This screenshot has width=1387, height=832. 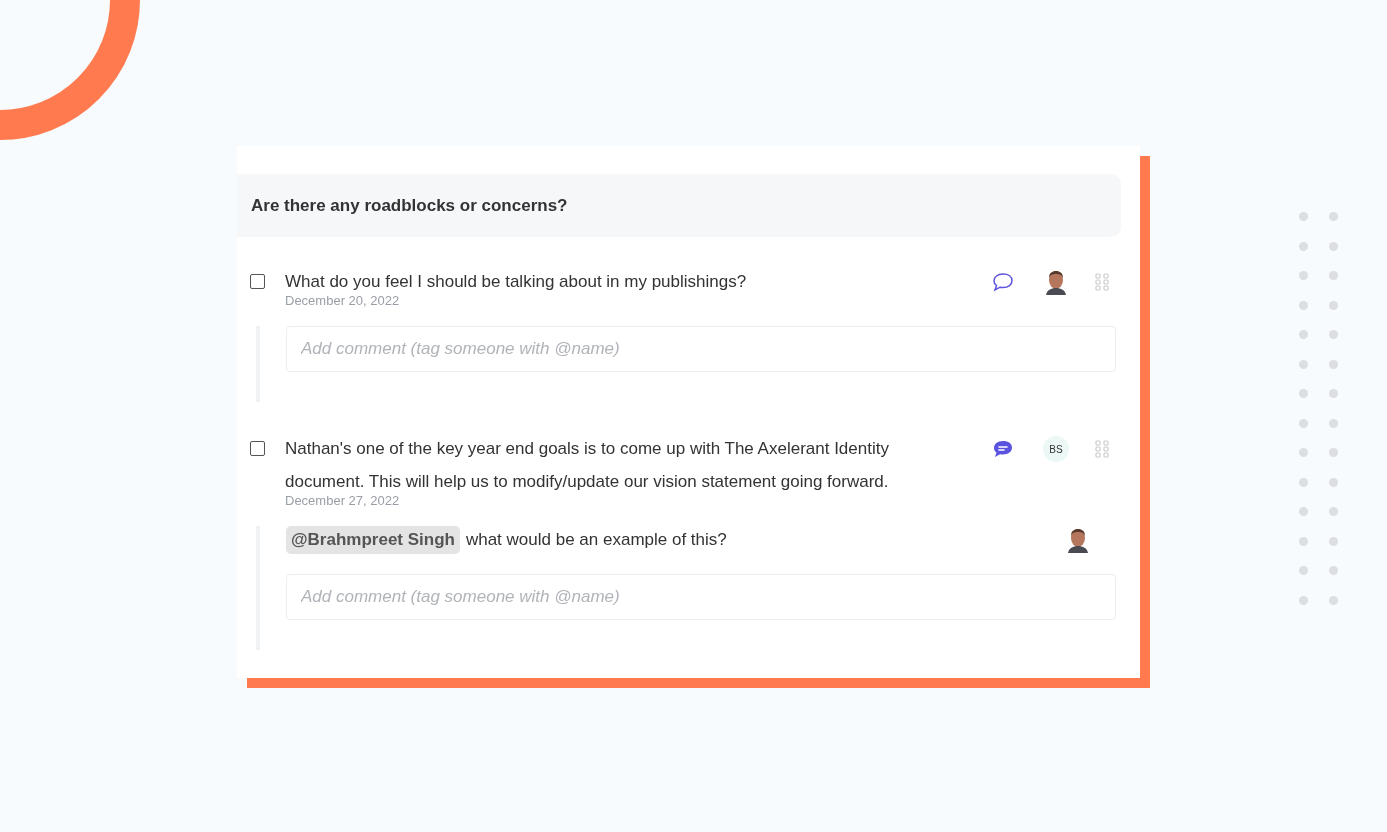 I want to click on speech-bubble-icon, so click(x=1003, y=282).